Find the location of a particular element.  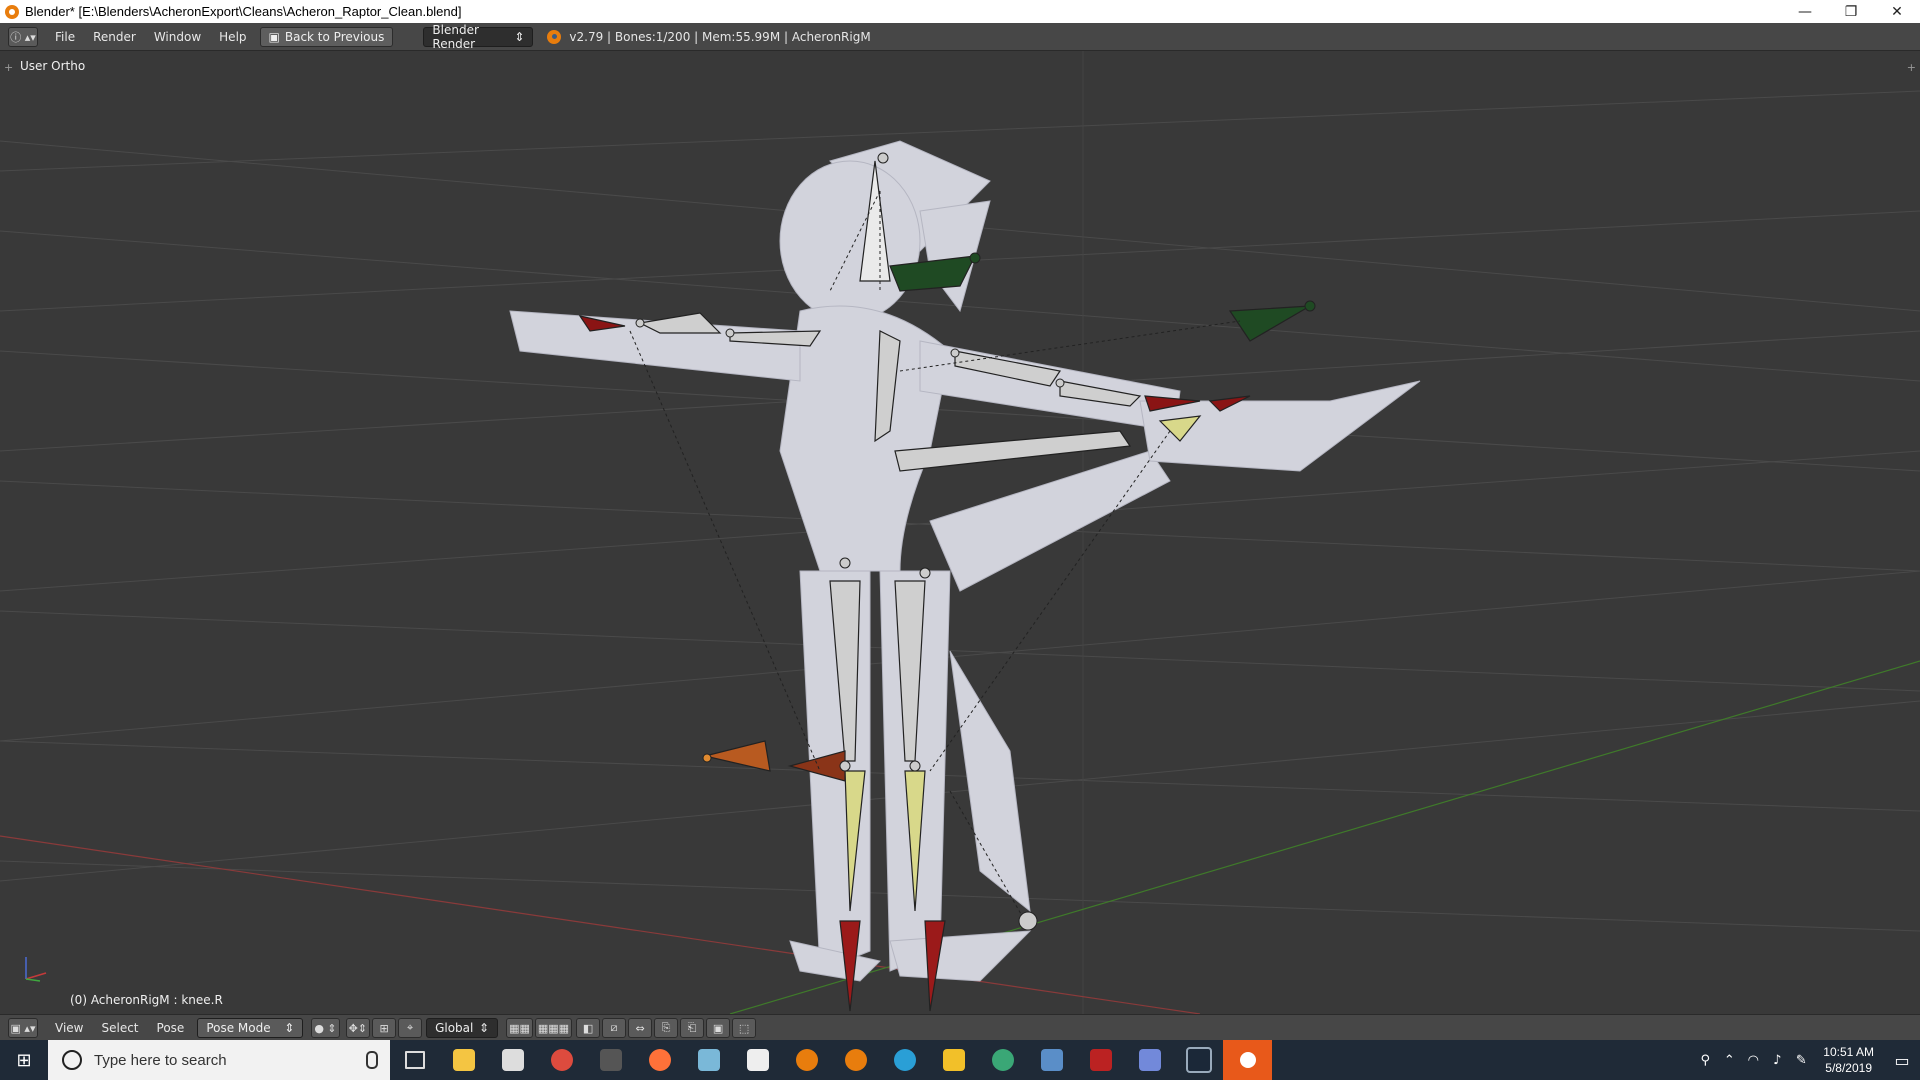

people-icon: ⚲ is located at coordinates (1705, 1060).